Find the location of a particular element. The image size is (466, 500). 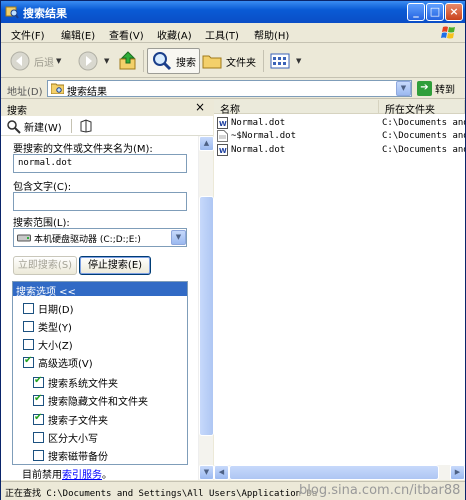

svg-text: W is located at coordinates (223, 124).